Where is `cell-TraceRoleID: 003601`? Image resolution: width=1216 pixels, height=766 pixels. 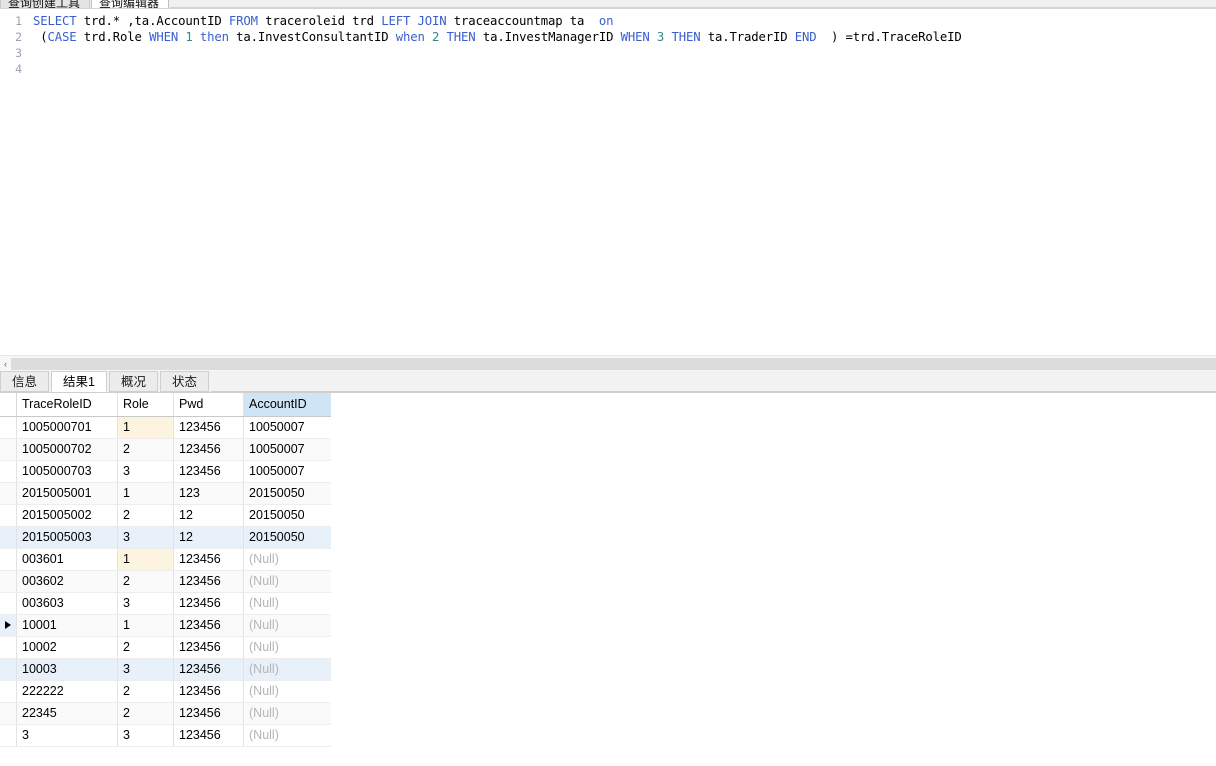 cell-TraceRoleID: 003601 is located at coordinates (67, 559).